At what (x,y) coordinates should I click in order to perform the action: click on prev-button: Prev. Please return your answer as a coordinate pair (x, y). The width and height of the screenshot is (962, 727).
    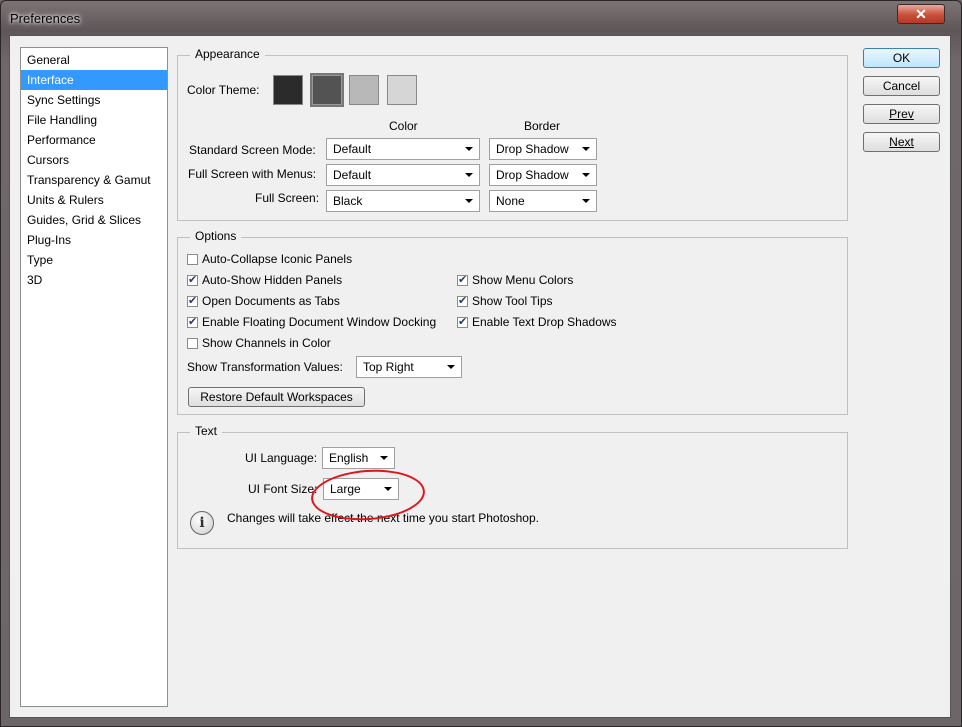
    Looking at the image, I should click on (901, 114).